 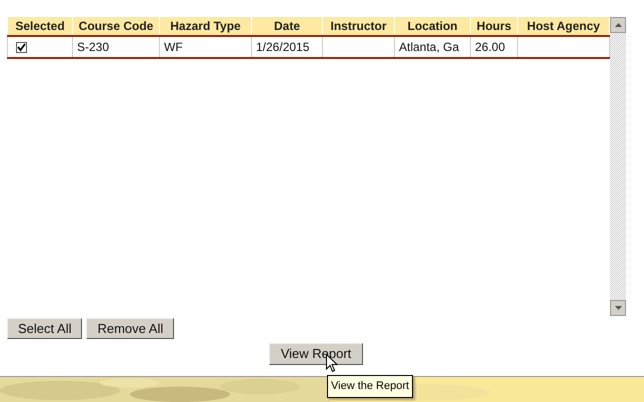 What do you see at coordinates (283, 47) in the screenshot?
I see `table-cell: 1/26/2015` at bounding box center [283, 47].